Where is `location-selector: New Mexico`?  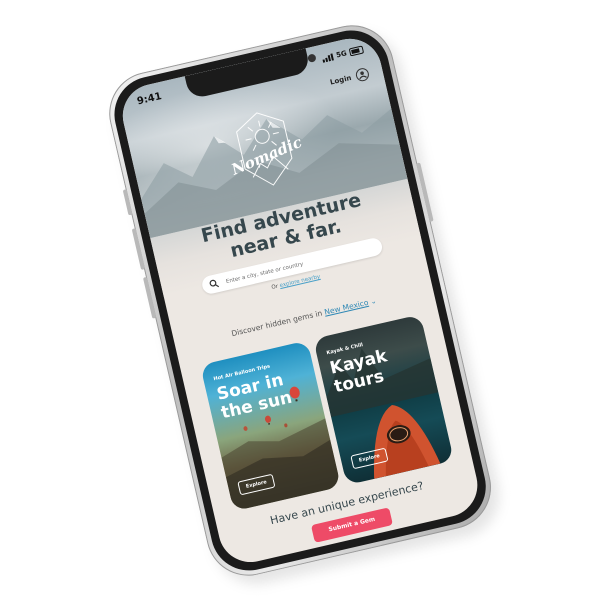 location-selector: New Mexico is located at coordinates (346, 307).